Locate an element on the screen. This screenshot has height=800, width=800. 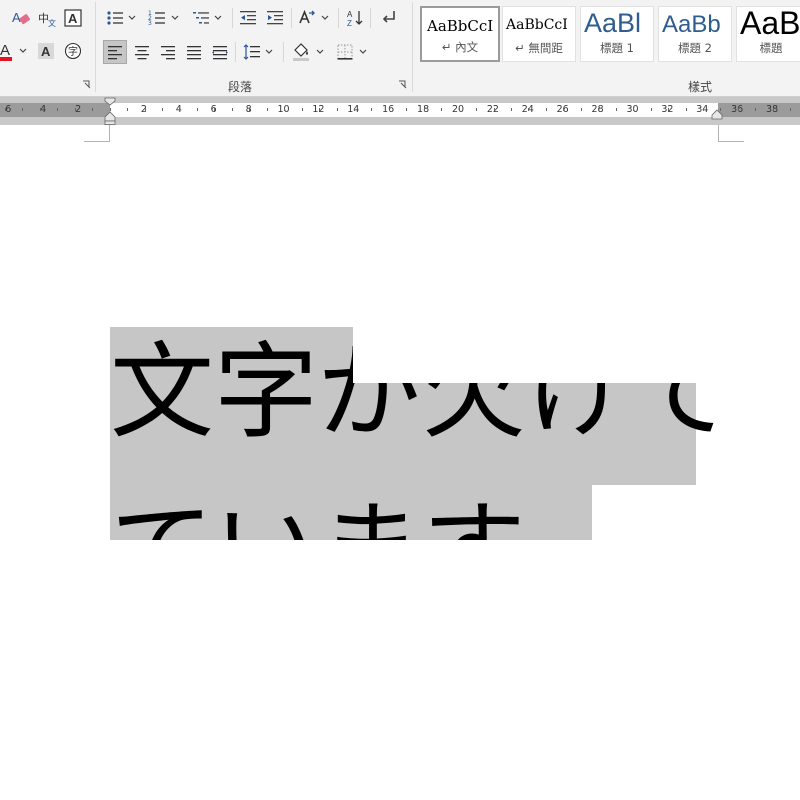
ruler-label: 4 is located at coordinates (43, 109).